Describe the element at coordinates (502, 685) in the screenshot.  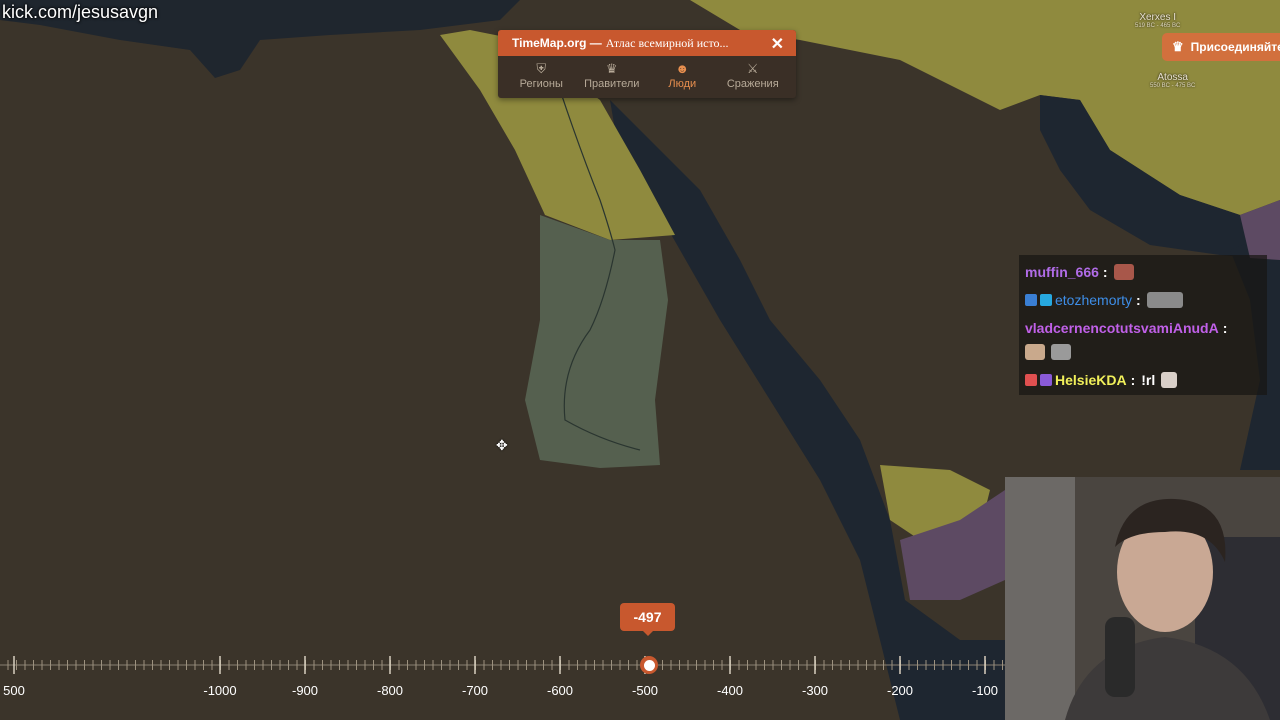
I see `timeline-ruler` at that location.